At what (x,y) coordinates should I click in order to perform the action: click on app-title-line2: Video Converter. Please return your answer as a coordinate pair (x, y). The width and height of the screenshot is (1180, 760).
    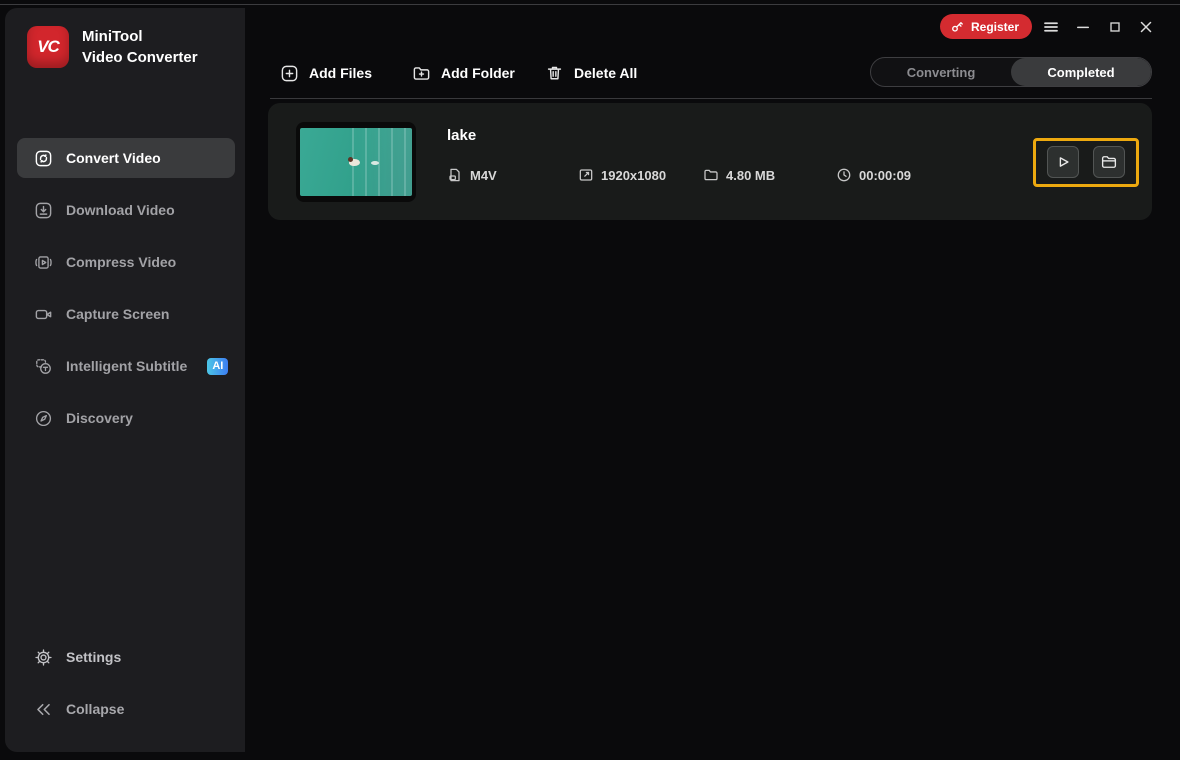
    Looking at the image, I should click on (140, 57).